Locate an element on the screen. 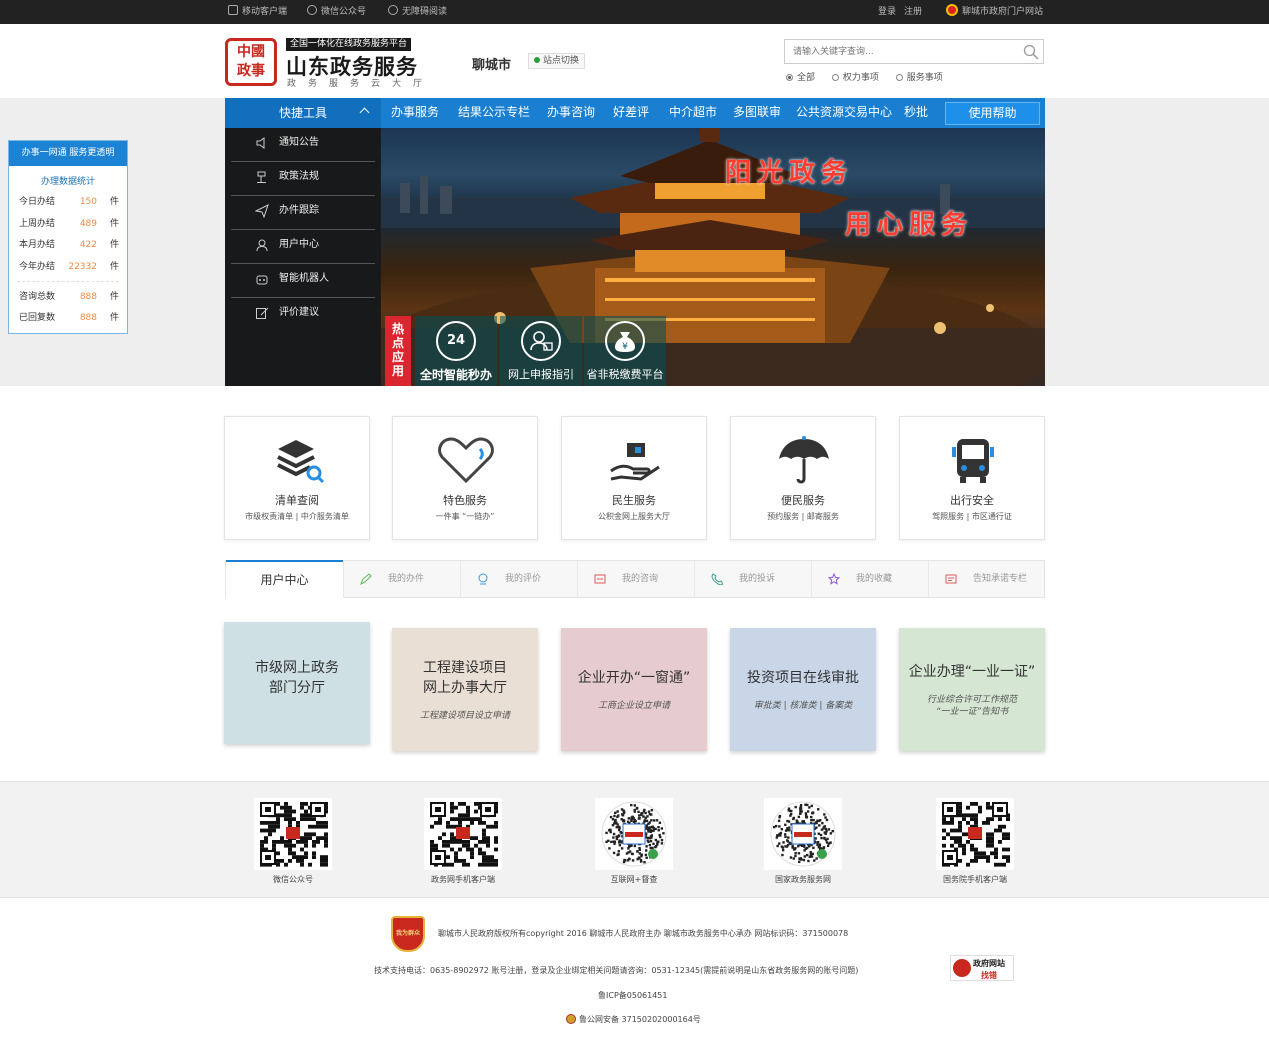 This screenshot has height=1037, width=1269. stat-row: 本月办结 422 件 is located at coordinates (69, 245).